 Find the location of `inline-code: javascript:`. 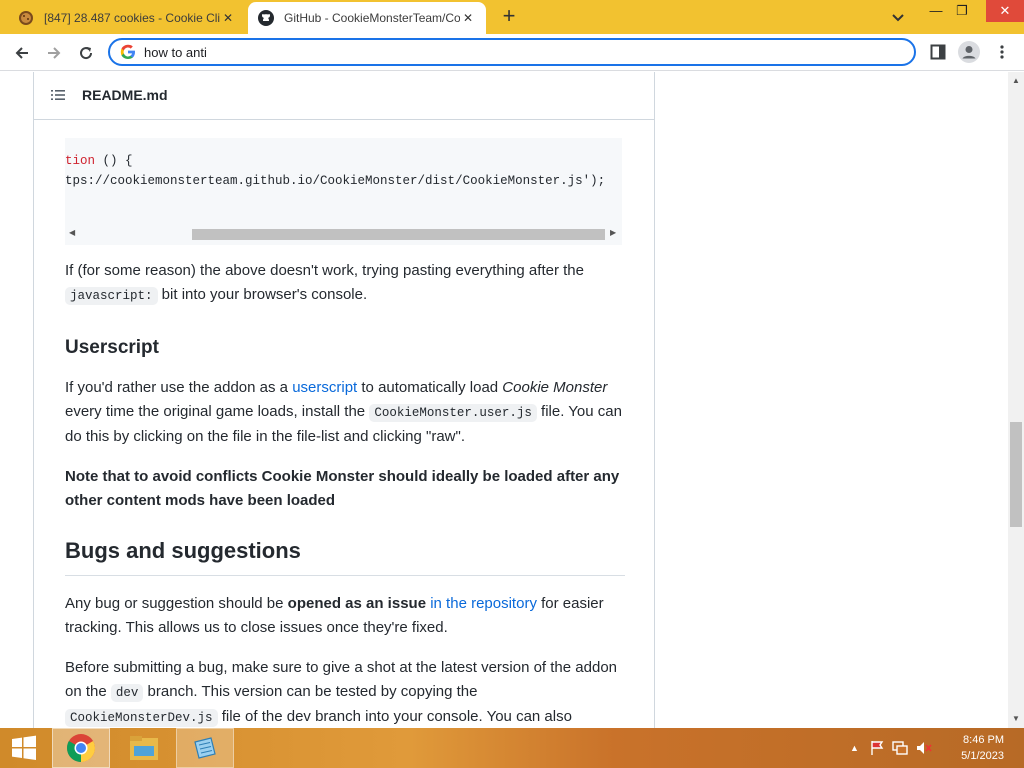

inline-code: javascript: is located at coordinates (111, 296).